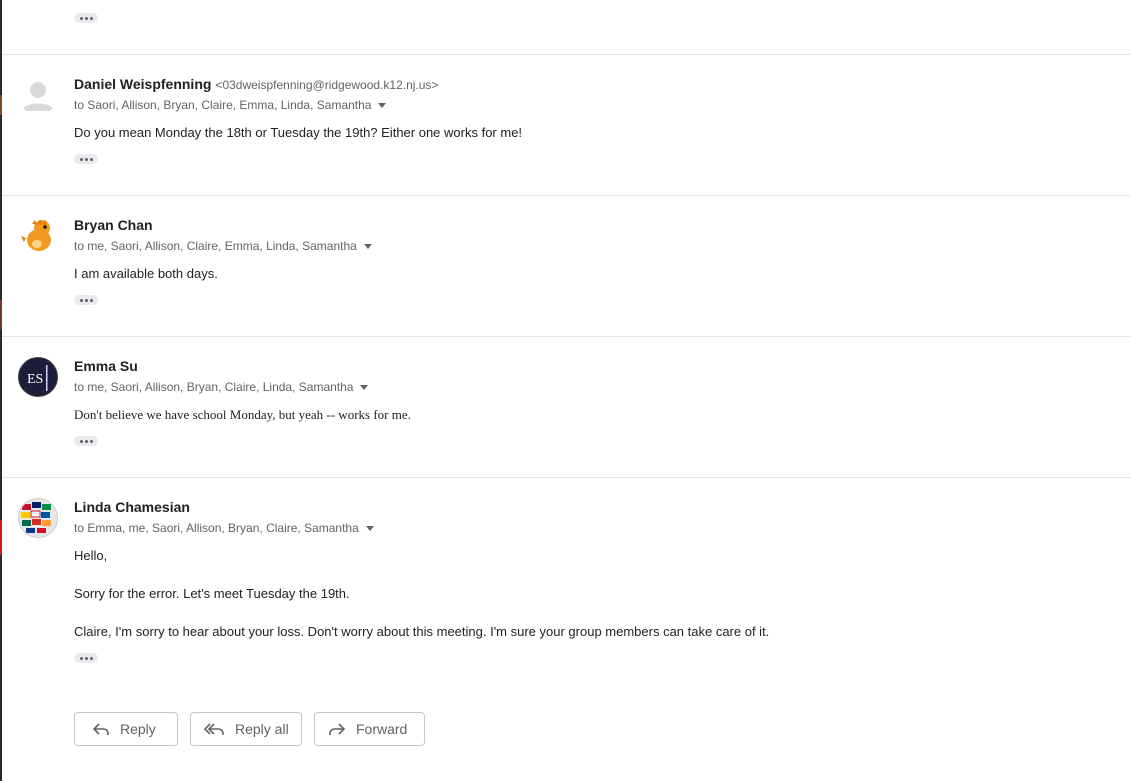  What do you see at coordinates (132, 507) in the screenshot?
I see `sender-name: Linda Chamesian` at bounding box center [132, 507].